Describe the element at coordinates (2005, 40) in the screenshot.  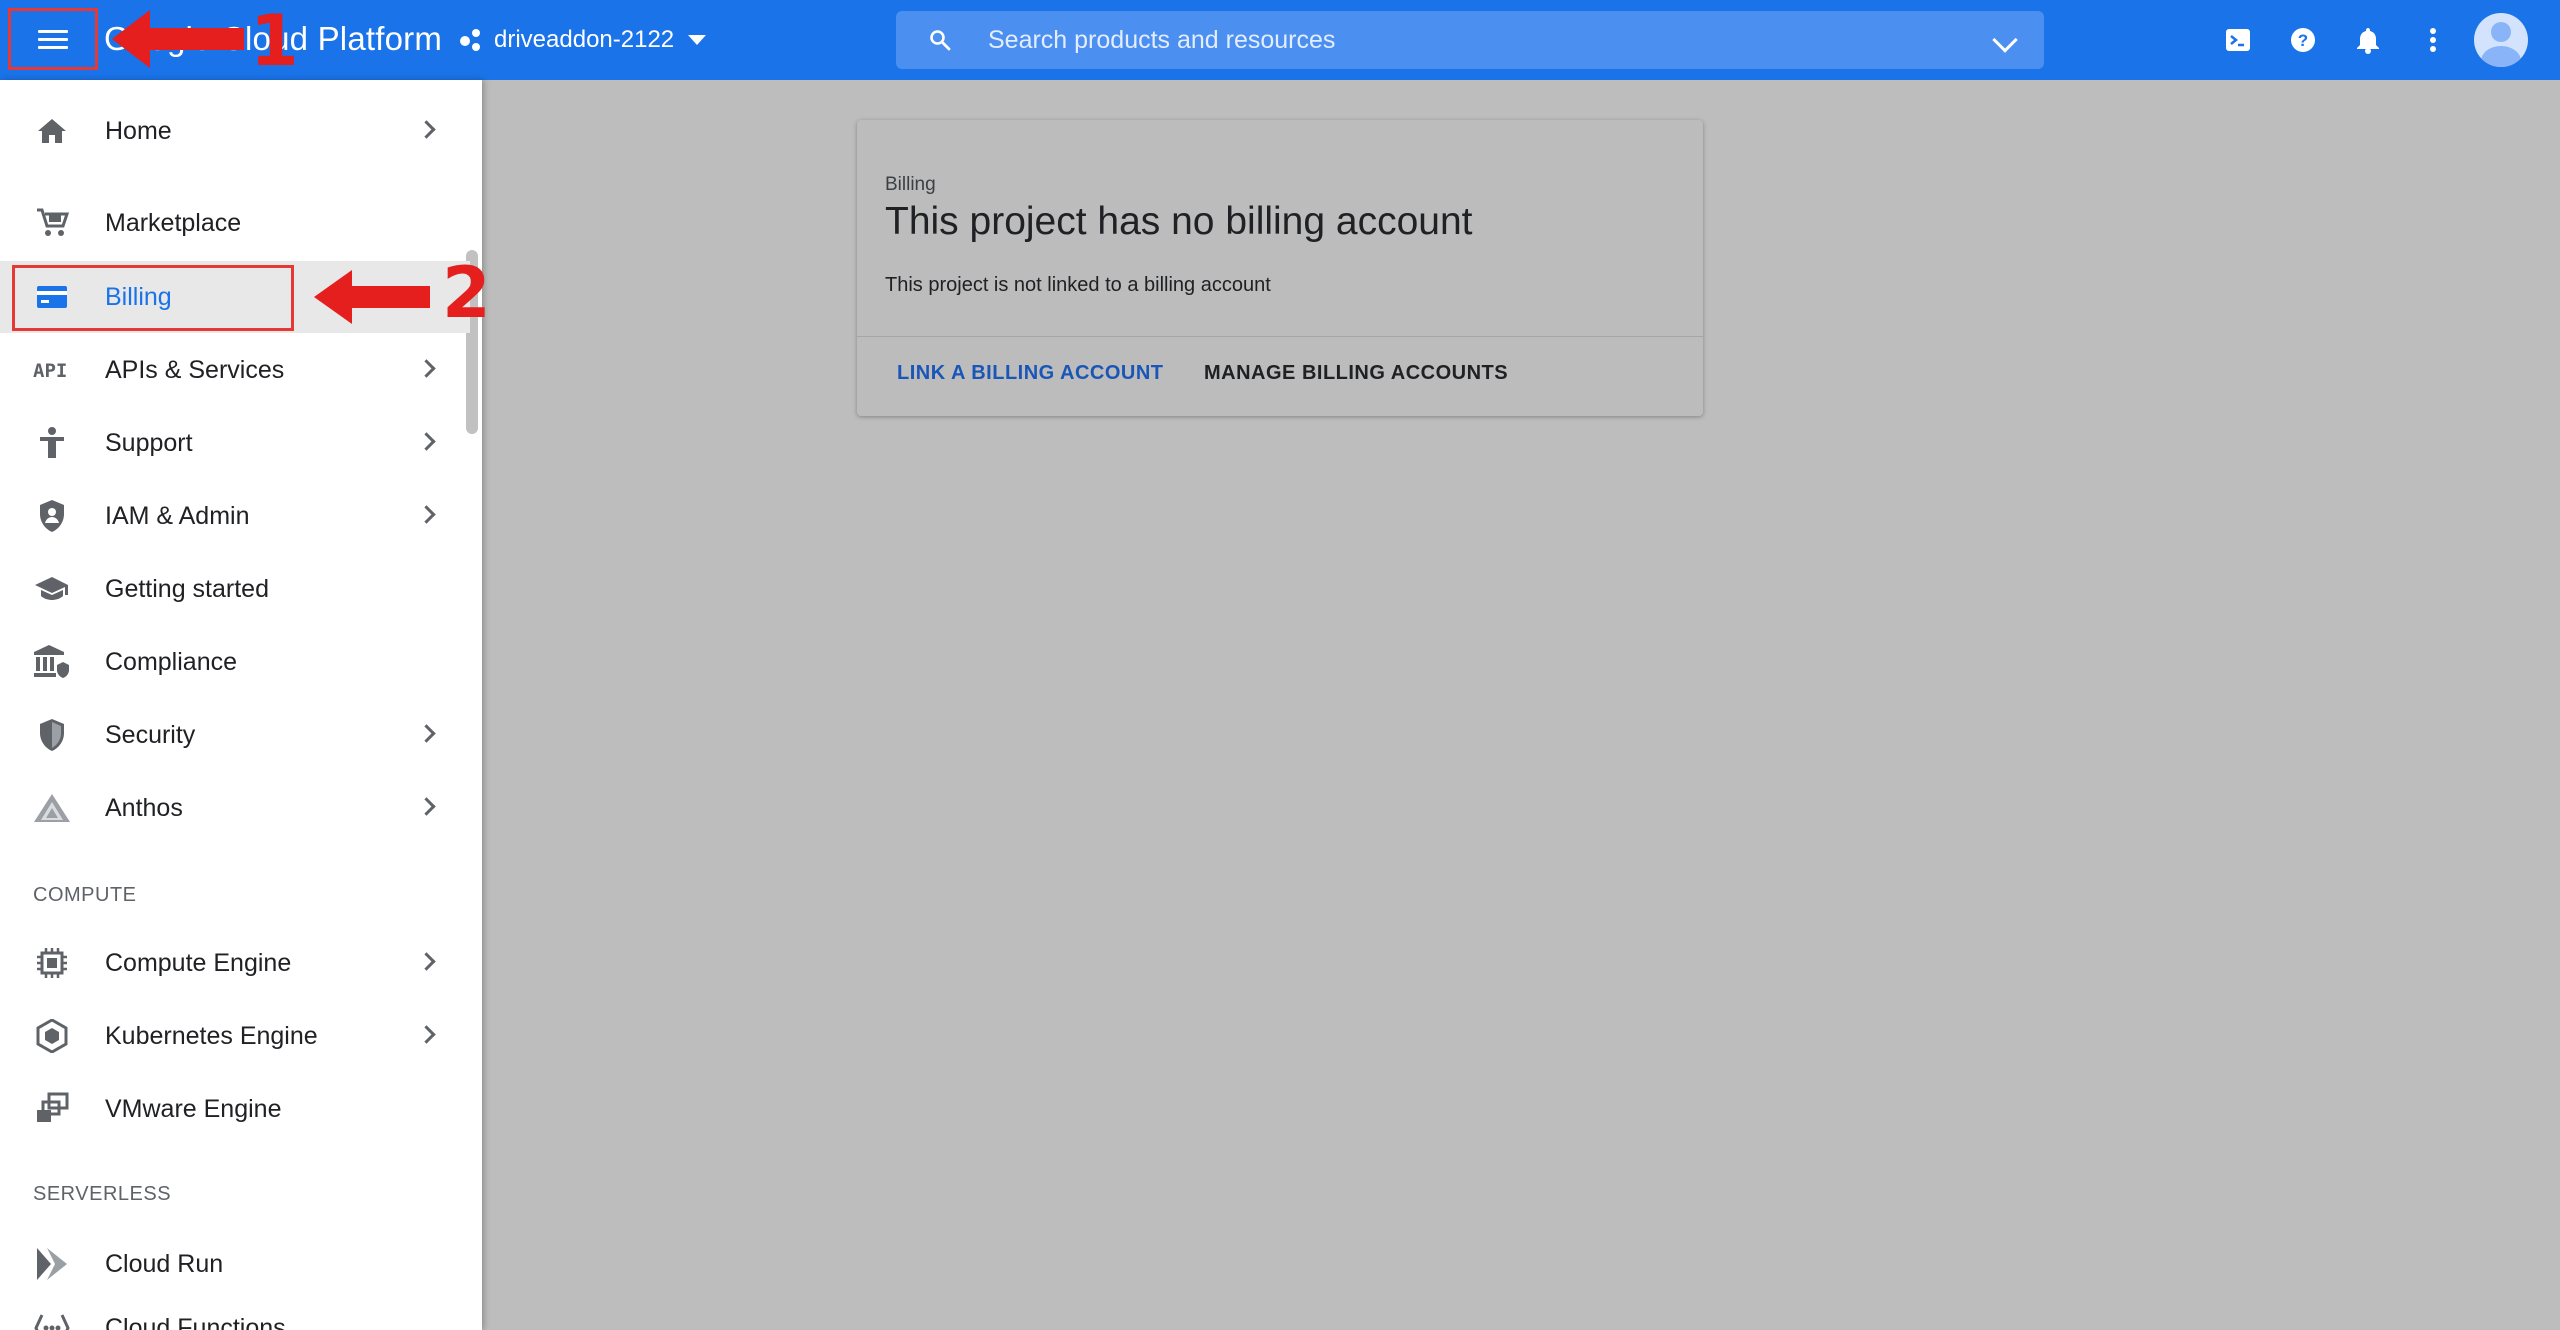
I see `chevron-down-icon` at that location.